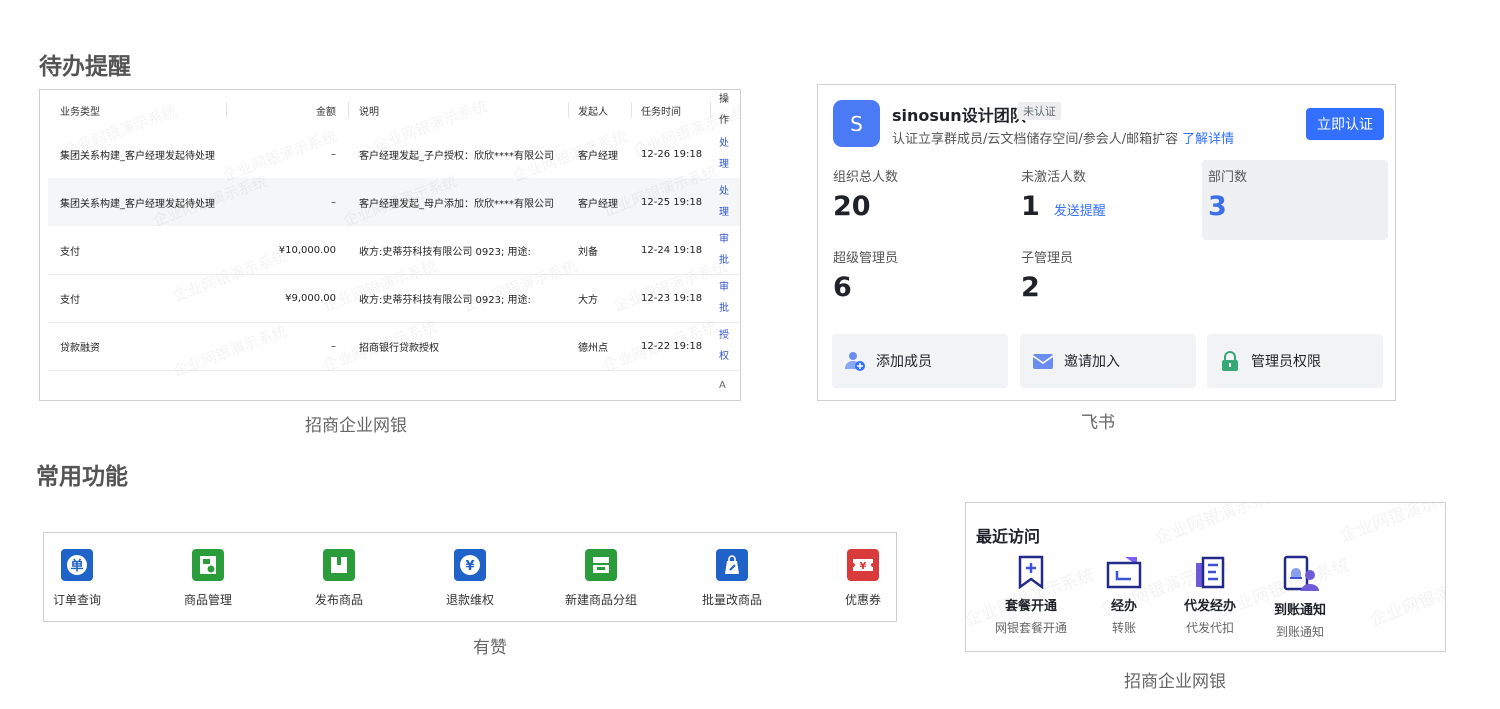 The width and height of the screenshot is (1500, 709). Describe the element at coordinates (1030, 287) in the screenshot. I see `stat-value: 2` at that location.